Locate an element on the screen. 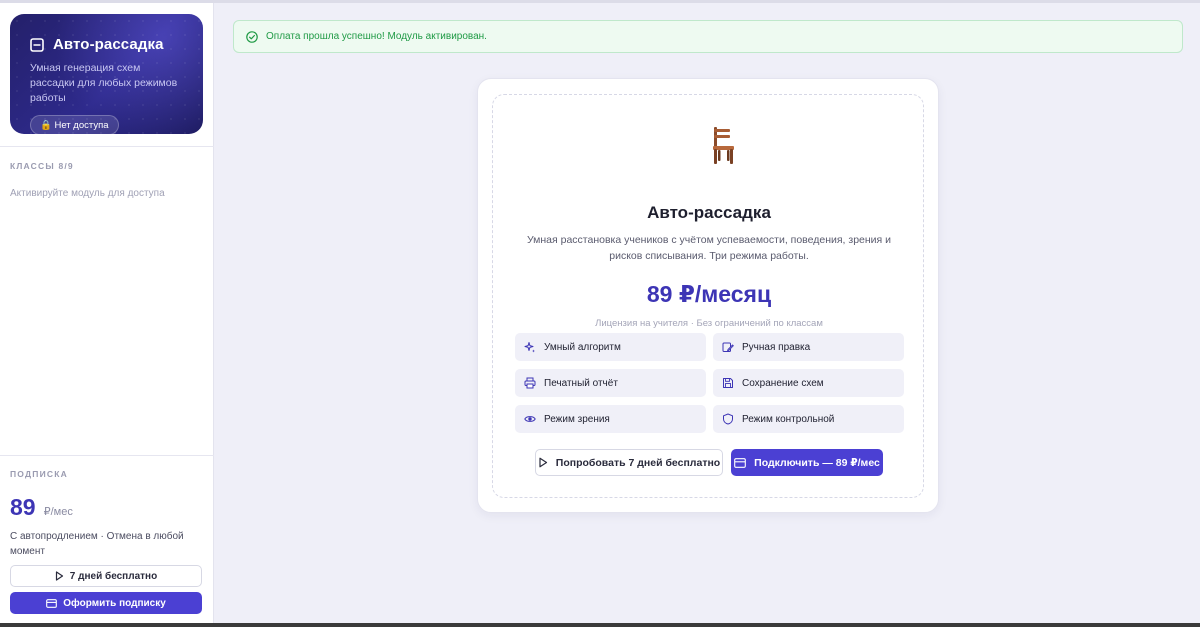 The height and width of the screenshot is (627, 1200). feature-label: Режим контрольной is located at coordinates (788, 419).